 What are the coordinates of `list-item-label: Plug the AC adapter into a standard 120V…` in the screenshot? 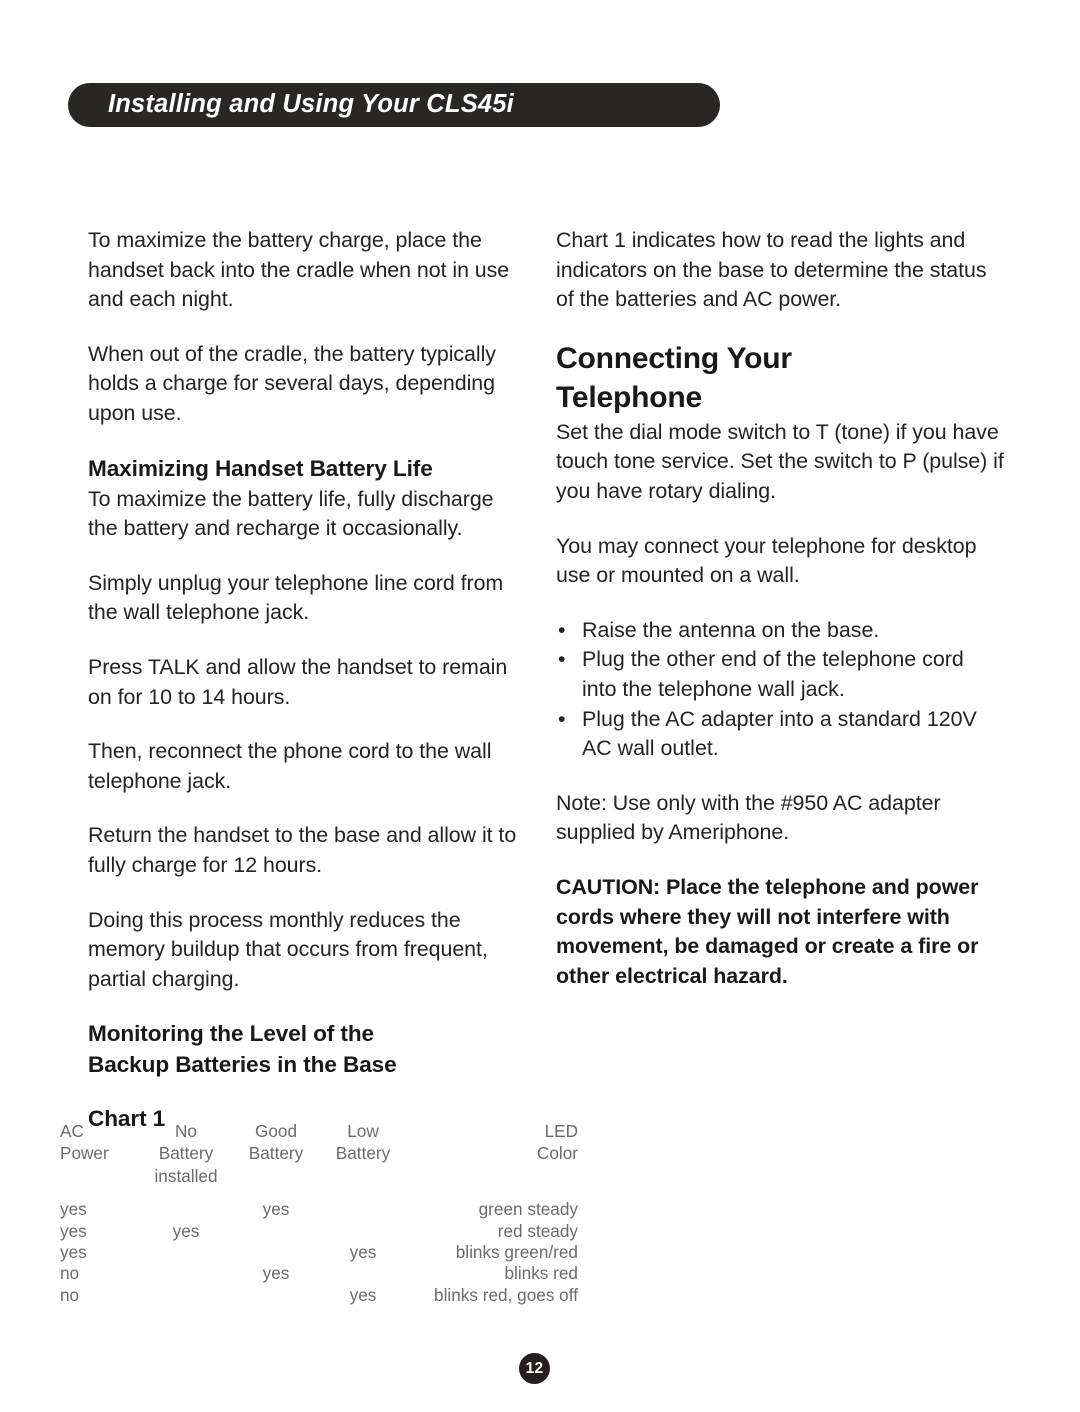 It's located at (779, 733).